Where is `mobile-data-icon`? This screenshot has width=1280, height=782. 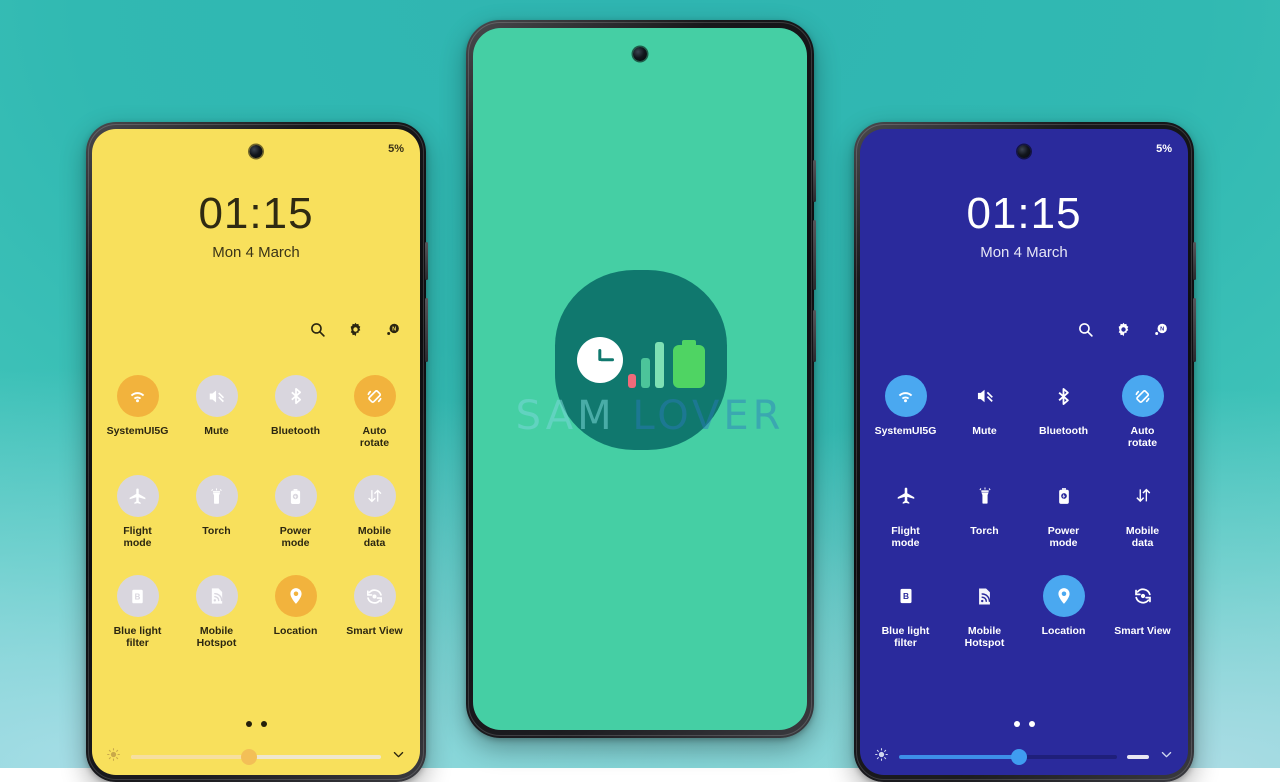 mobile-data-icon is located at coordinates (1143, 496).